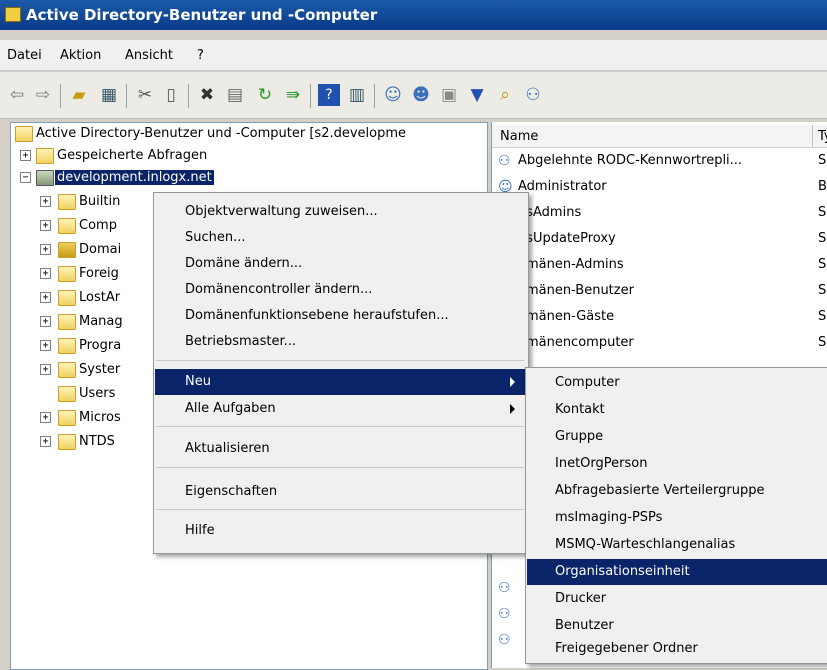 Image resolution: width=827 pixels, height=670 pixels. What do you see at coordinates (677, 599) in the screenshot?
I see `submenu-item-printer: Drucker` at bounding box center [677, 599].